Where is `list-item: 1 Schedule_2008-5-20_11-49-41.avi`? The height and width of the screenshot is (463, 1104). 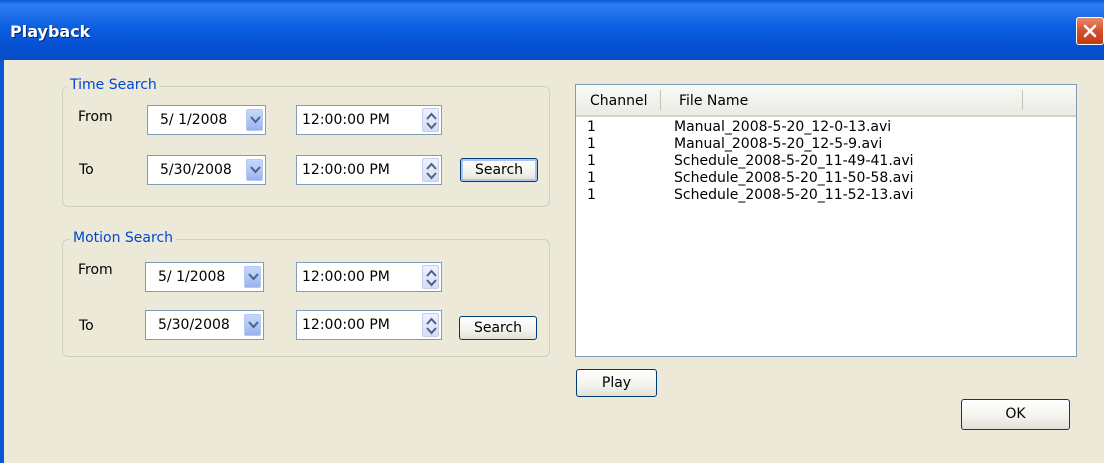
list-item: 1 Schedule_2008-5-20_11-49-41.avi is located at coordinates (826, 161).